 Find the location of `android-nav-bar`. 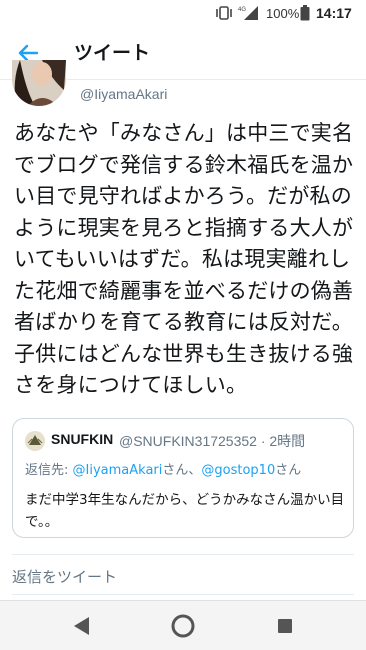

android-nav-bar is located at coordinates (183, 625).